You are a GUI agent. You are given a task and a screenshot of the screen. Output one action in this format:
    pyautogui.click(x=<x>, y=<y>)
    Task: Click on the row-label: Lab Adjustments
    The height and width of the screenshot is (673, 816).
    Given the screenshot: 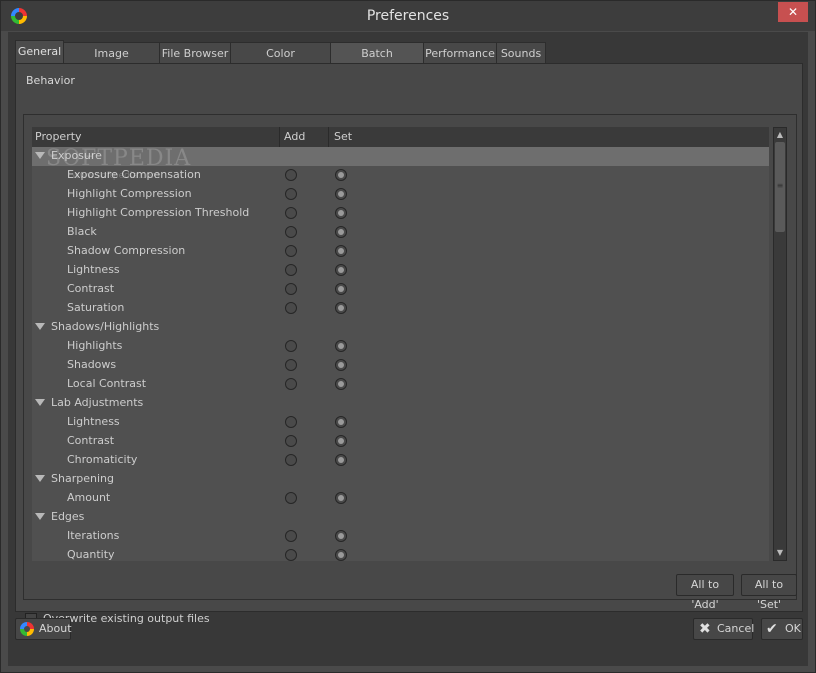 What is the action you would take?
    pyautogui.click(x=97, y=402)
    